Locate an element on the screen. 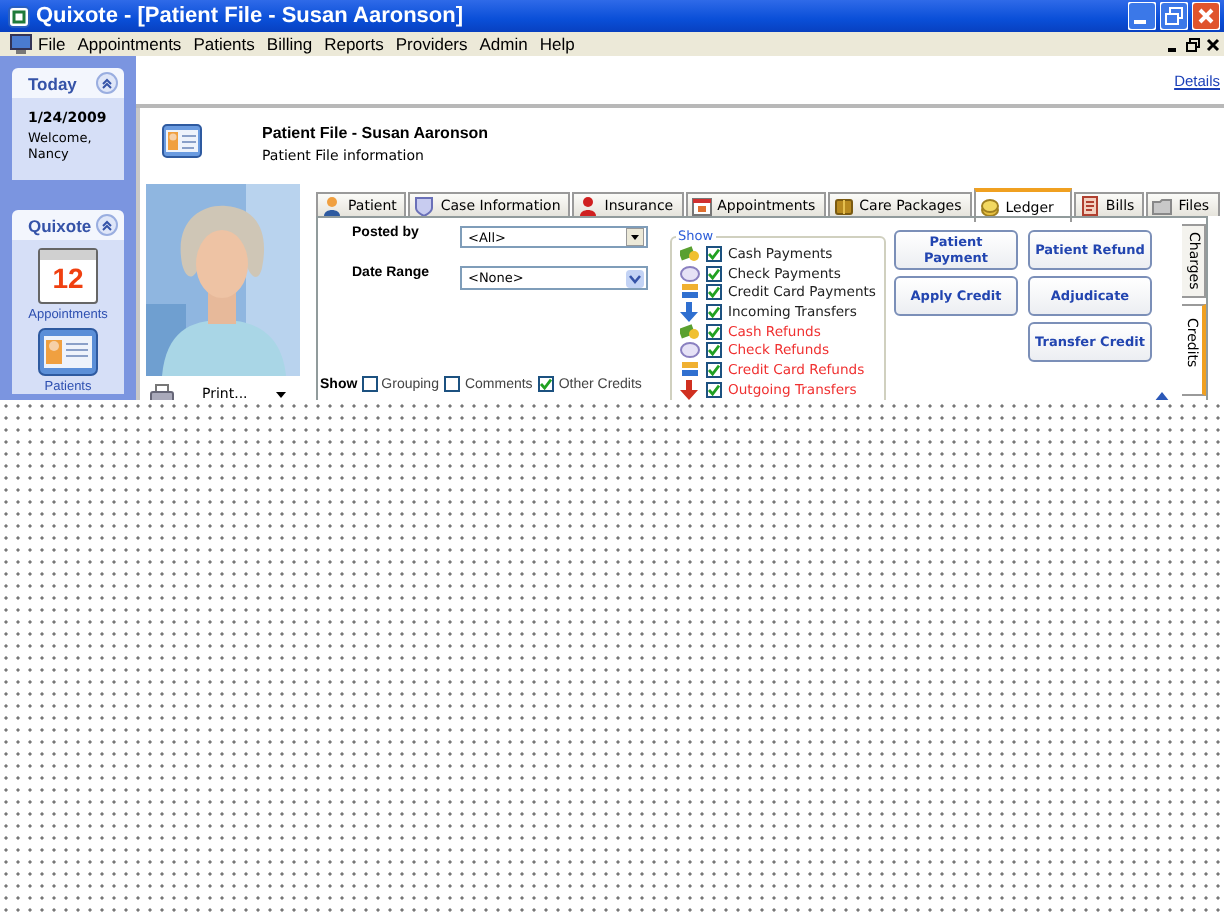 The height and width of the screenshot is (920, 1224). menu-item: Providers is located at coordinates (431, 44).